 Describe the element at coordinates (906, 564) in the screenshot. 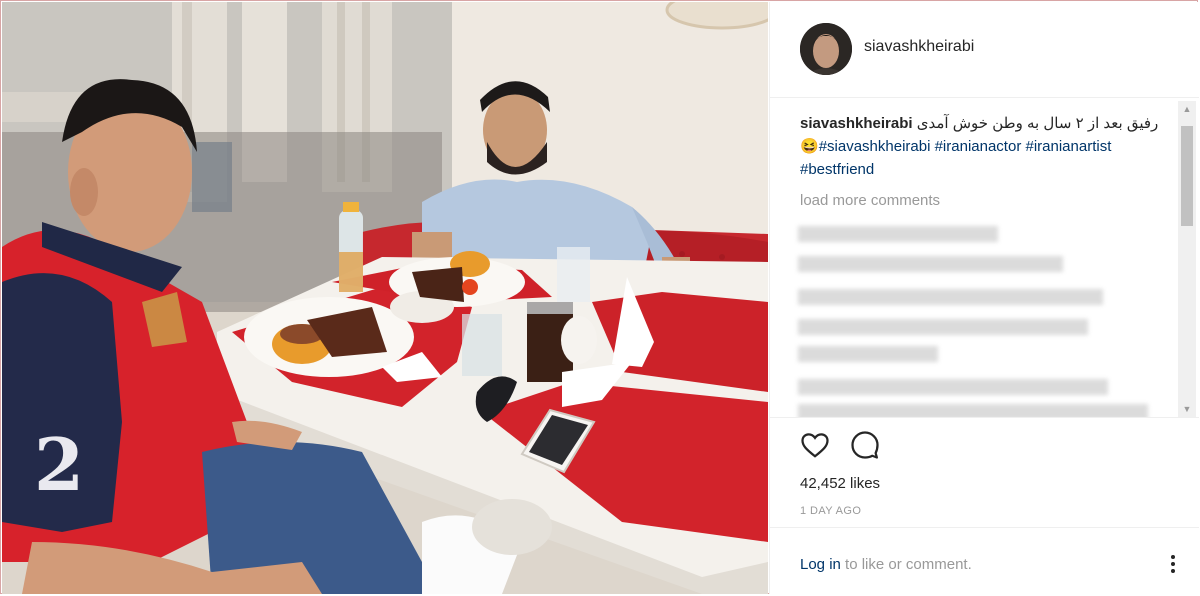

I see `login-prompt-text: to like or comment.` at that location.